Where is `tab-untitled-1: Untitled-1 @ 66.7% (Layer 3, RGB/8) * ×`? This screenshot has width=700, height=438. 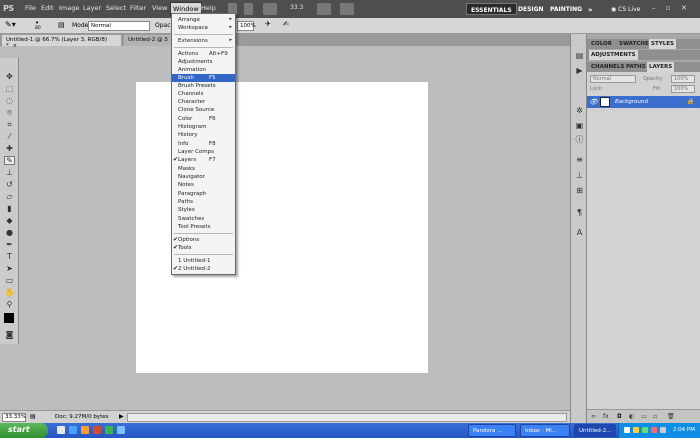
tab-untitled-1: Untitled-1 @ 66.7% (Layer 3, RGB/8) * × is located at coordinates (61, 42).